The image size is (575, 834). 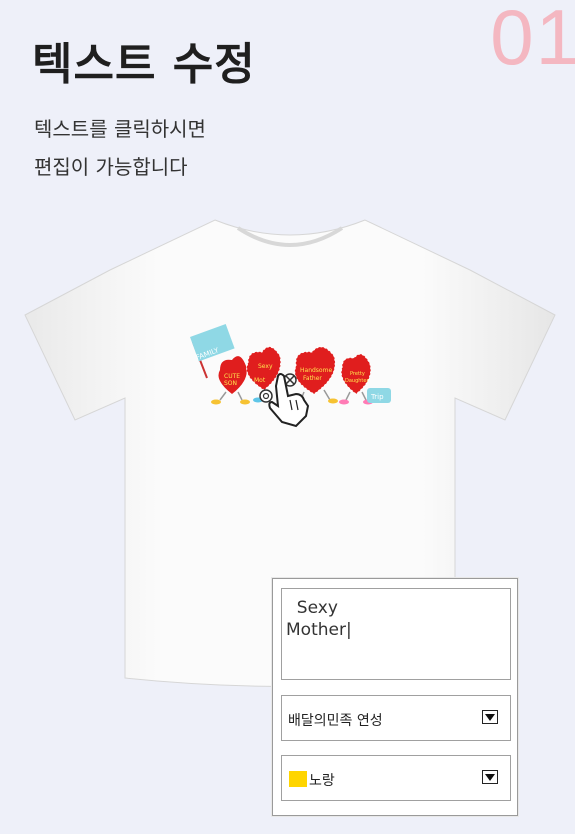 What do you see at coordinates (357, 381) in the screenshot?
I see `heart-4-text2: Daughter` at bounding box center [357, 381].